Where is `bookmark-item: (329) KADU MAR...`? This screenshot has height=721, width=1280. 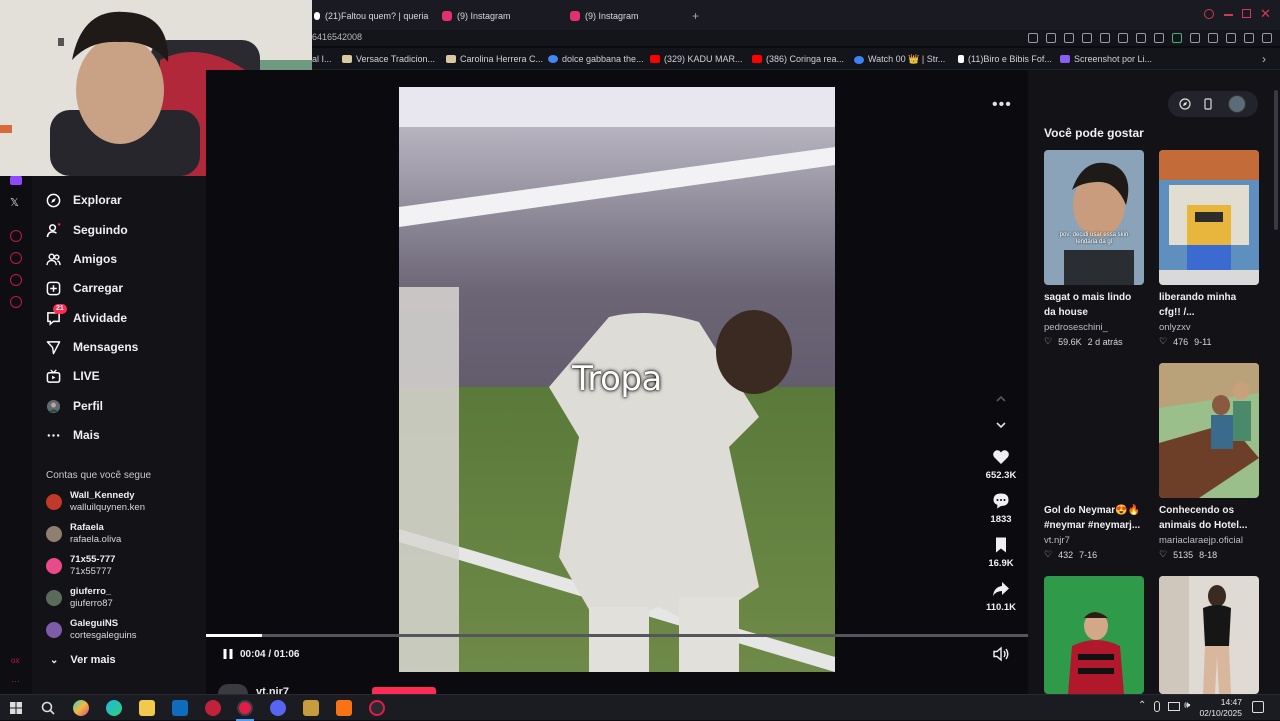
bookmark-item: (329) KADU MAR... is located at coordinates (696, 59).